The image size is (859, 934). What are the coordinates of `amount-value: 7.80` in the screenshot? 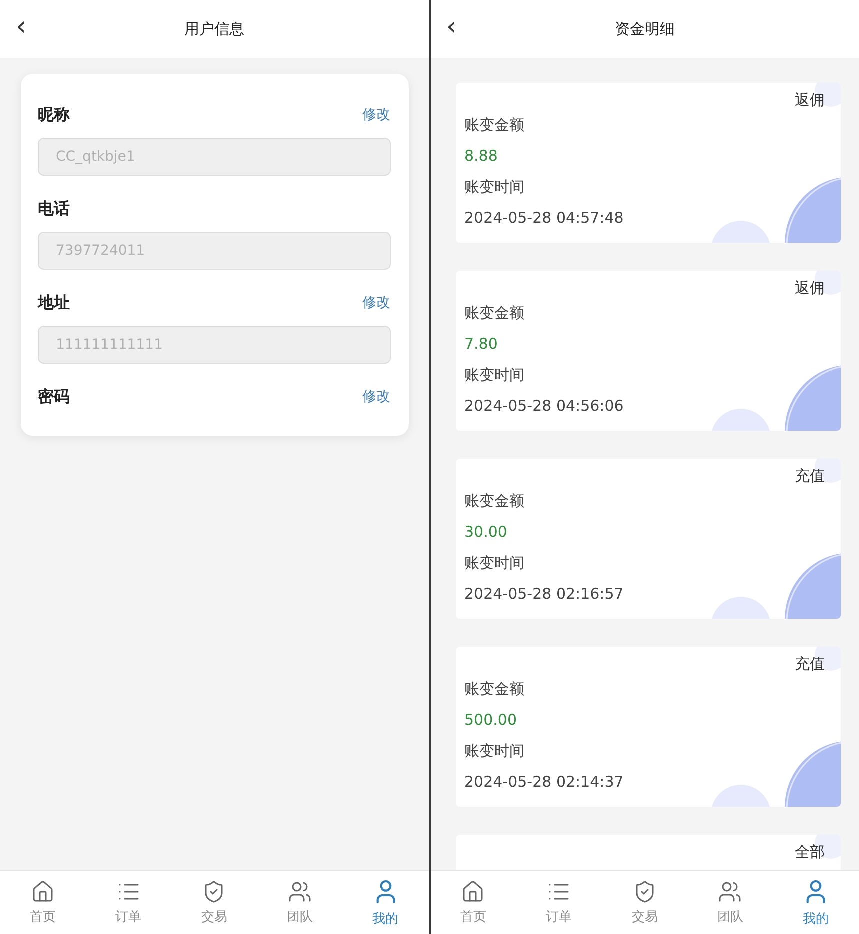 It's located at (481, 344).